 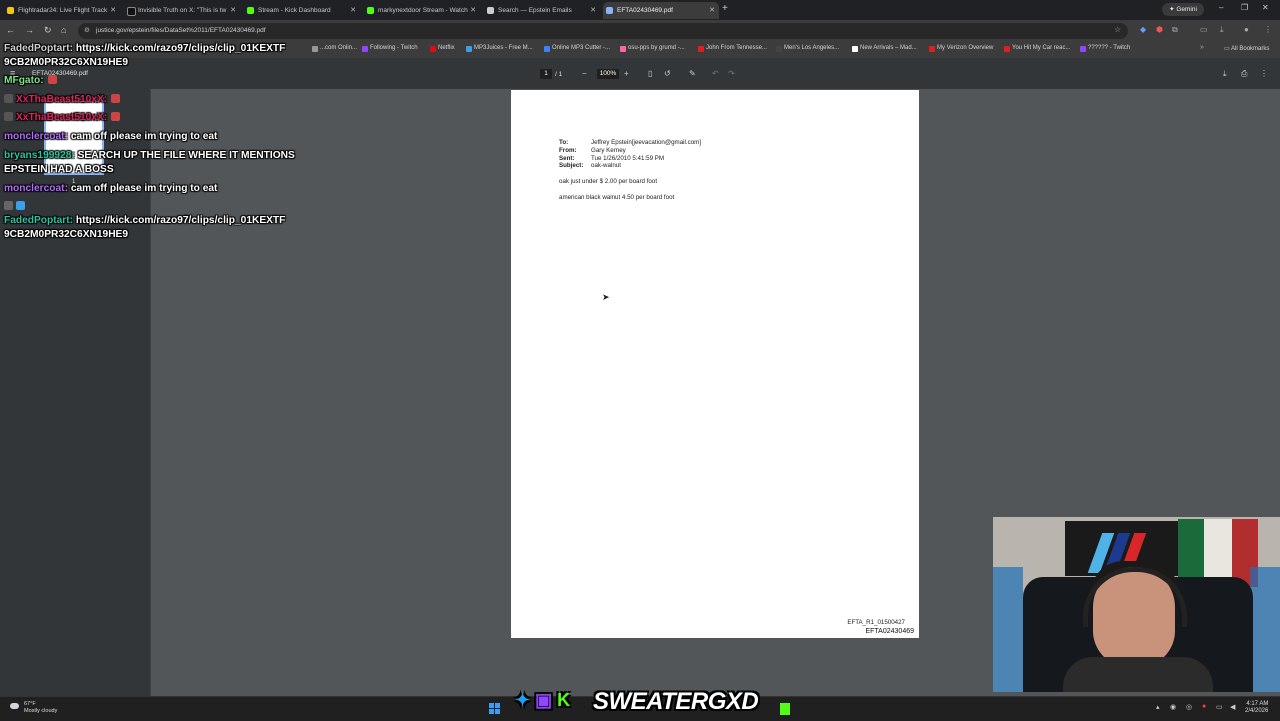 I want to click on fit-page-icon: ▯, so click(x=650, y=73).